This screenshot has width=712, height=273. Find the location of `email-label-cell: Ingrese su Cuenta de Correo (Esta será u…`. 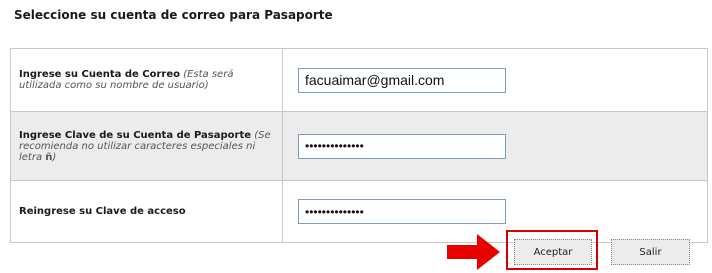

email-label-cell: Ingrese su Cuenta de Correo (Esta será u… is located at coordinates (146, 80).